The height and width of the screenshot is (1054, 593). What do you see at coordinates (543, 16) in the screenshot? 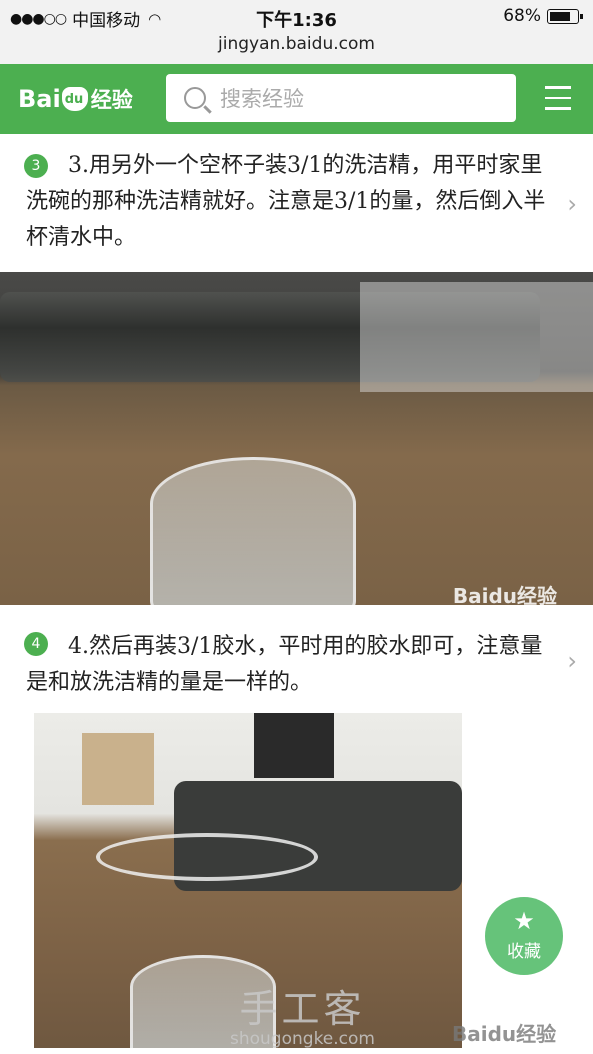
I see `status-right: 68%` at bounding box center [543, 16].